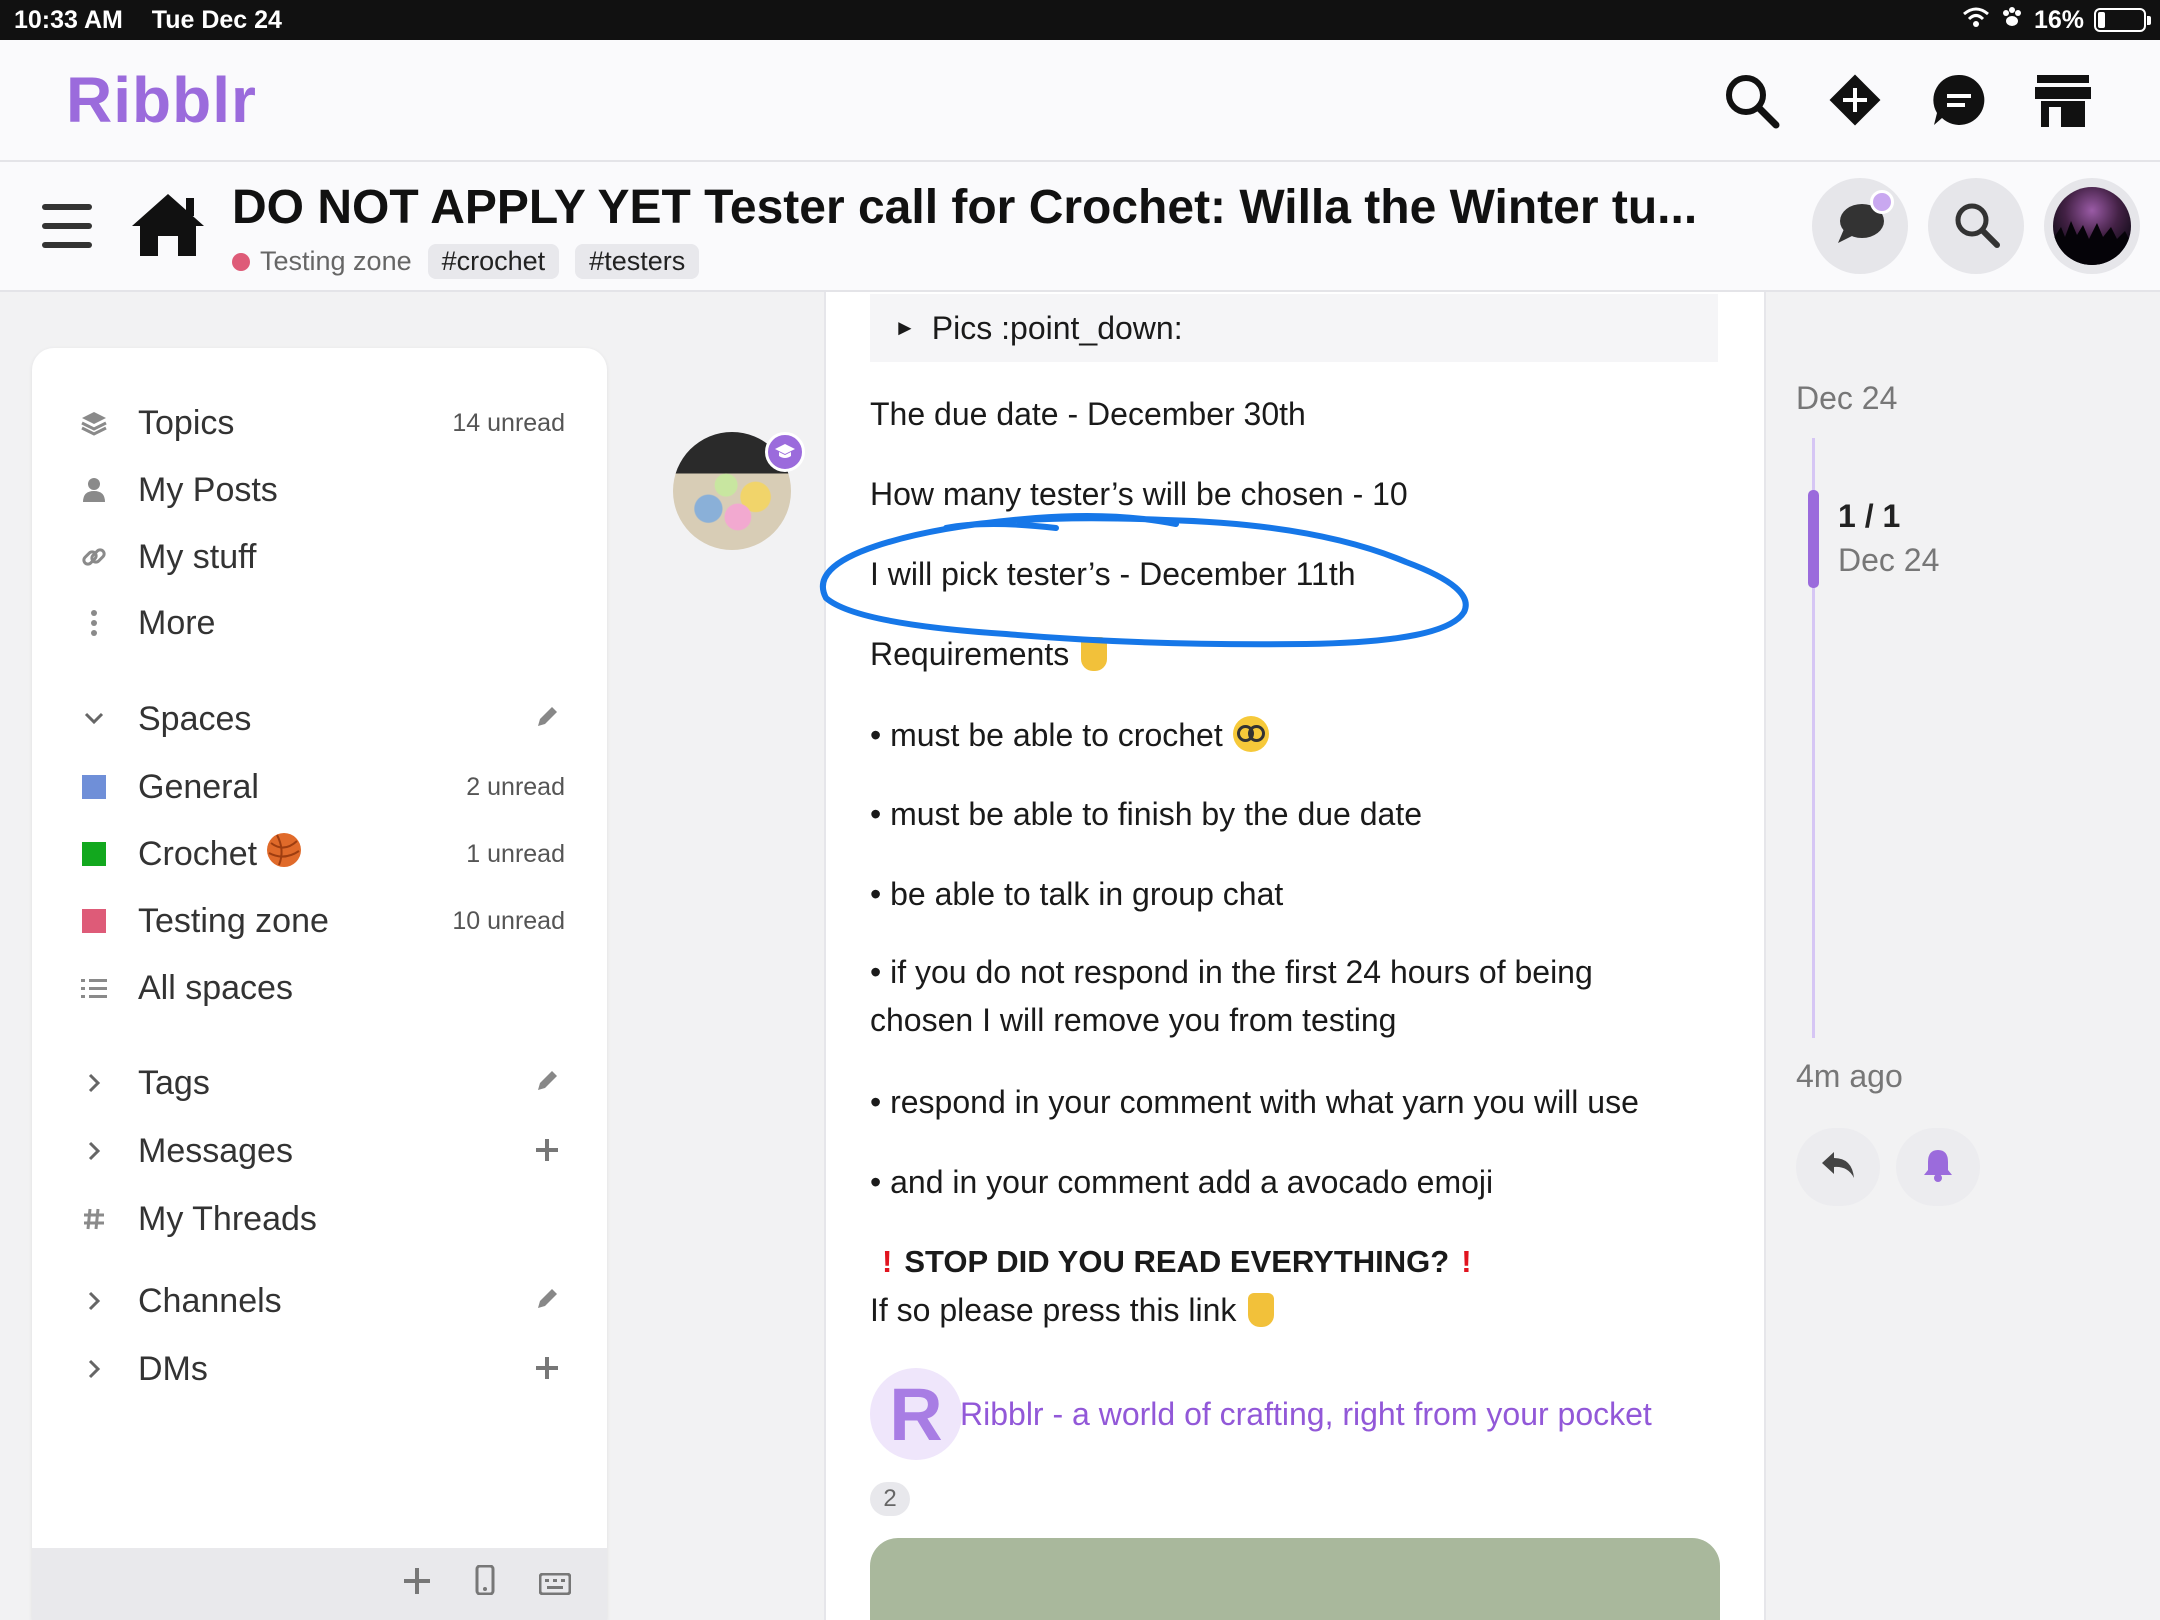 The image size is (2160, 1620). Describe the element at coordinates (216, 19) in the screenshot. I see `status-date: Tue Dec 24` at that location.